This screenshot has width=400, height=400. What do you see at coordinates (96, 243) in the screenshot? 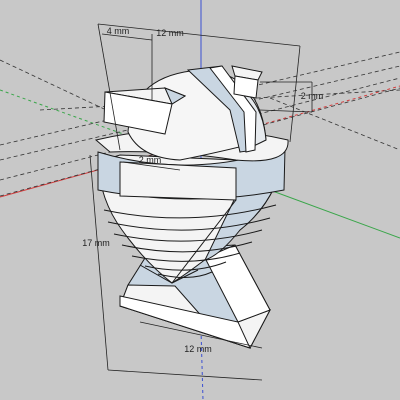
I see `dim-overall-height: 17 mm` at bounding box center [96, 243].